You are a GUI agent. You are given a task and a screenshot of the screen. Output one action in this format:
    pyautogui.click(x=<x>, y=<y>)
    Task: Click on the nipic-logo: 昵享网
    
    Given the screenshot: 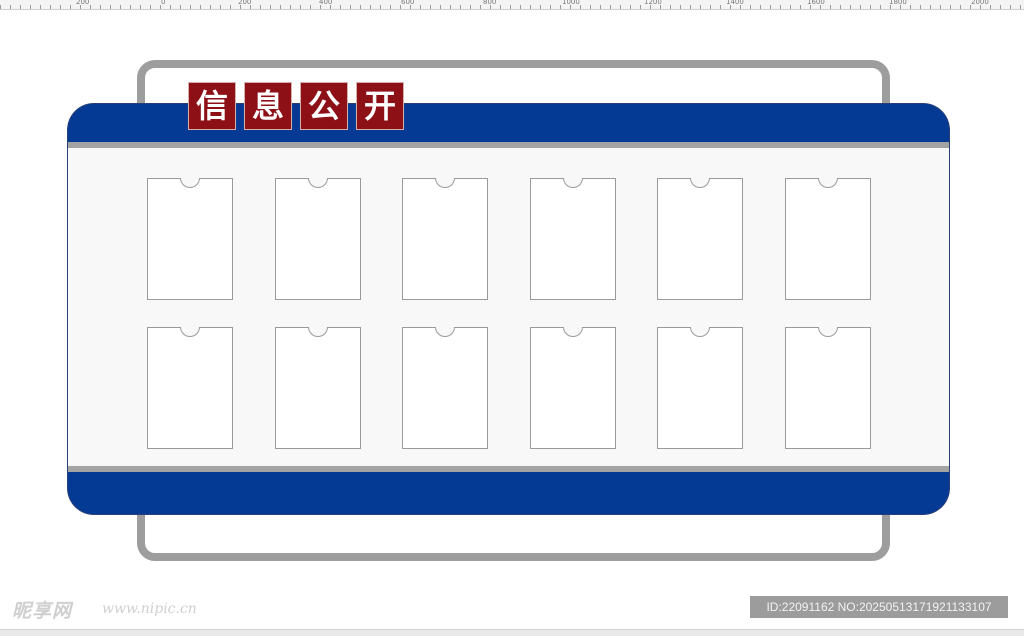 What is the action you would take?
    pyautogui.click(x=42, y=611)
    